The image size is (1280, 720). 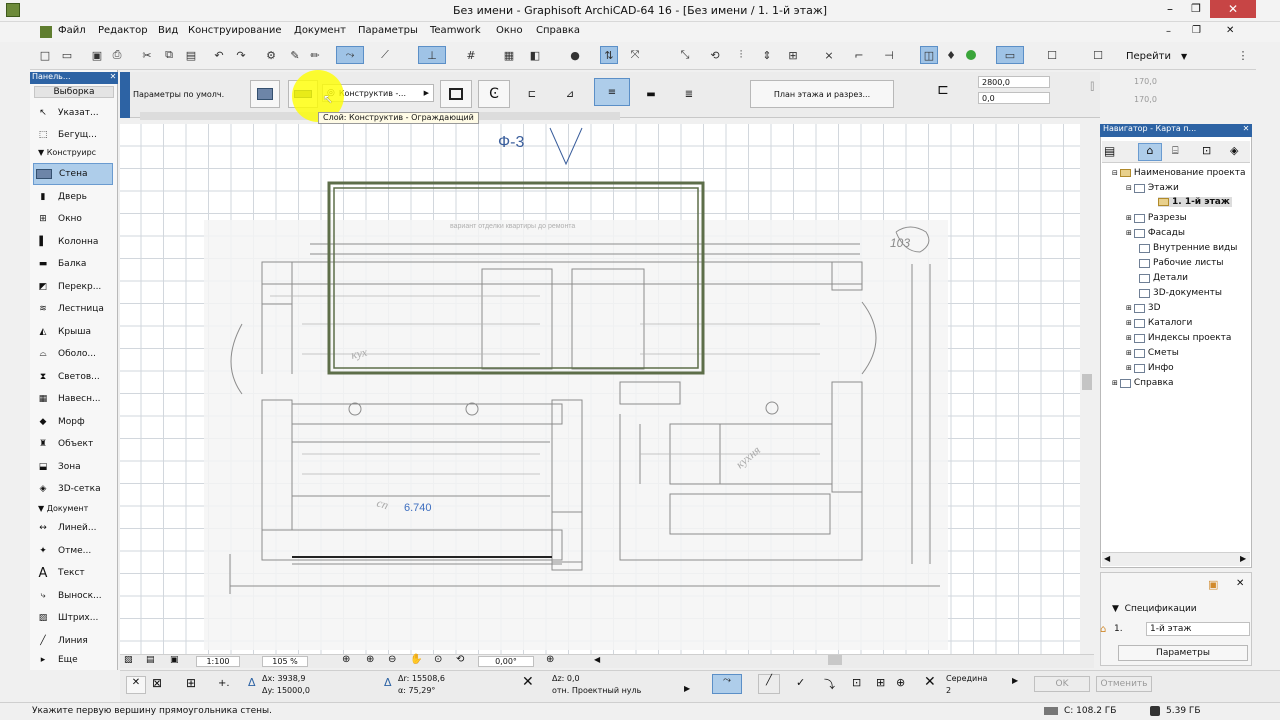 I want to click on special-snap-count: 2, so click(x=948, y=690).